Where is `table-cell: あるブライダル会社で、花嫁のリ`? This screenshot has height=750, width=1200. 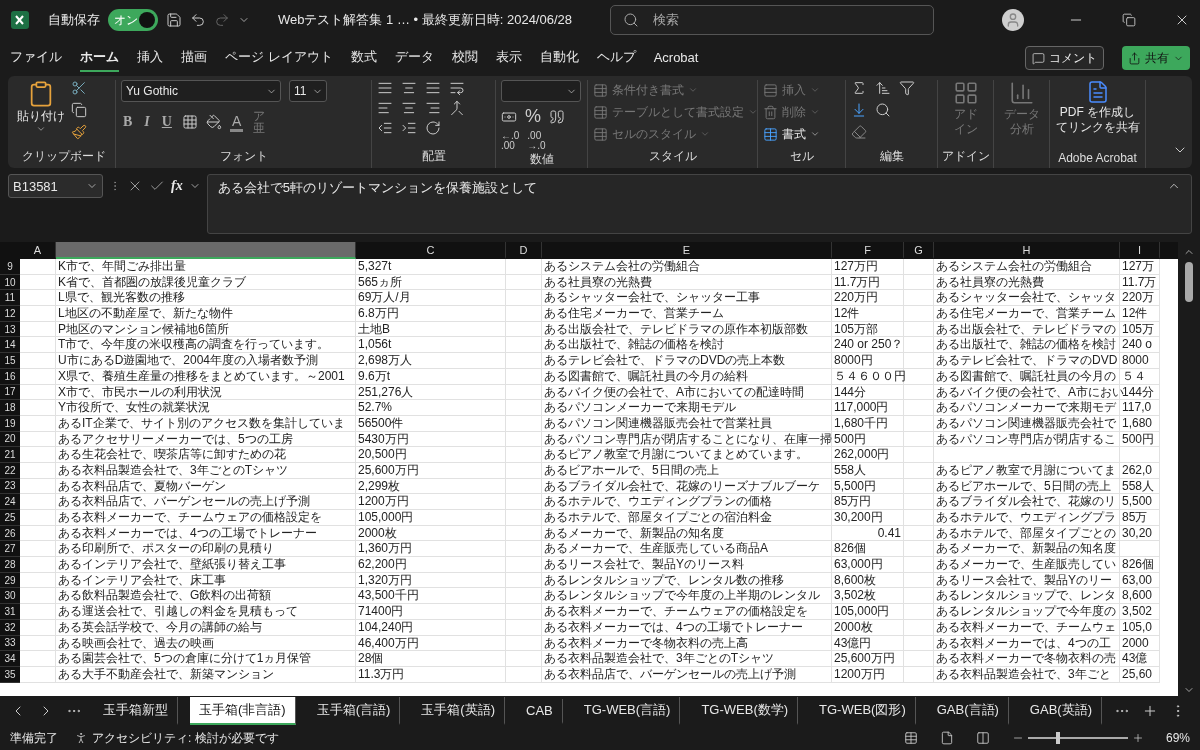
table-cell: あるブライダル会社で、花嫁のリ is located at coordinates (1027, 502).